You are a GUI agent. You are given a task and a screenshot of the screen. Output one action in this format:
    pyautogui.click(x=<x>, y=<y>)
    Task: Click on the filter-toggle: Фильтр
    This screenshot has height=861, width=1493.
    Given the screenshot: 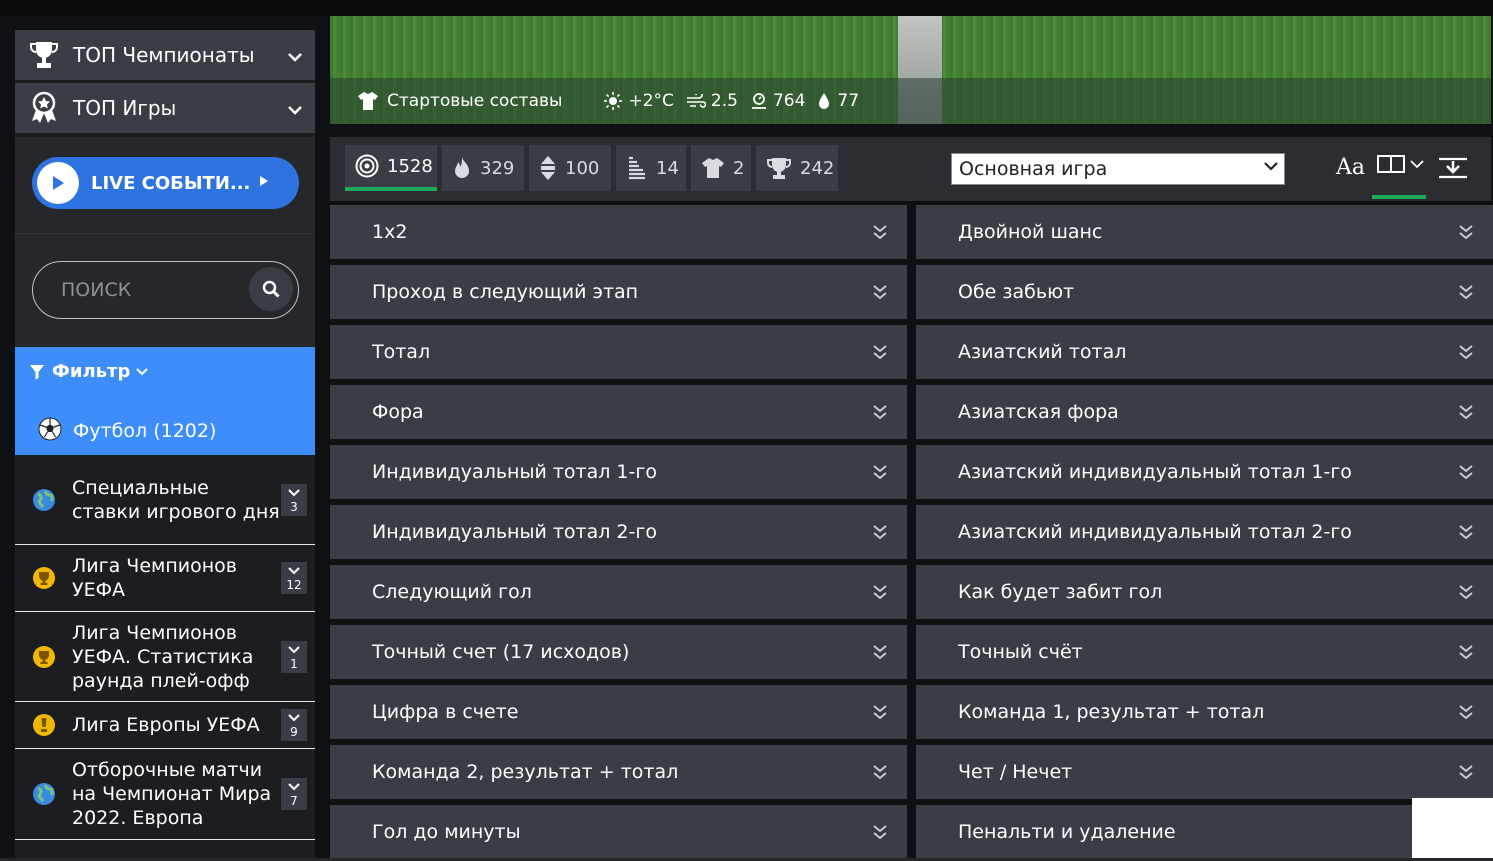 What is the action you would take?
    pyautogui.click(x=89, y=371)
    